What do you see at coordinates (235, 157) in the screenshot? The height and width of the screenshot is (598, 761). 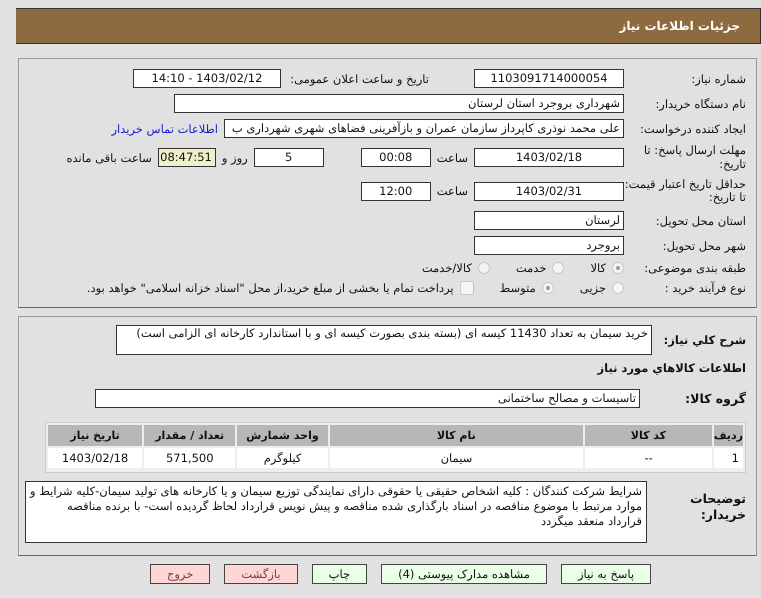 I see `days-label: روز و` at bounding box center [235, 157].